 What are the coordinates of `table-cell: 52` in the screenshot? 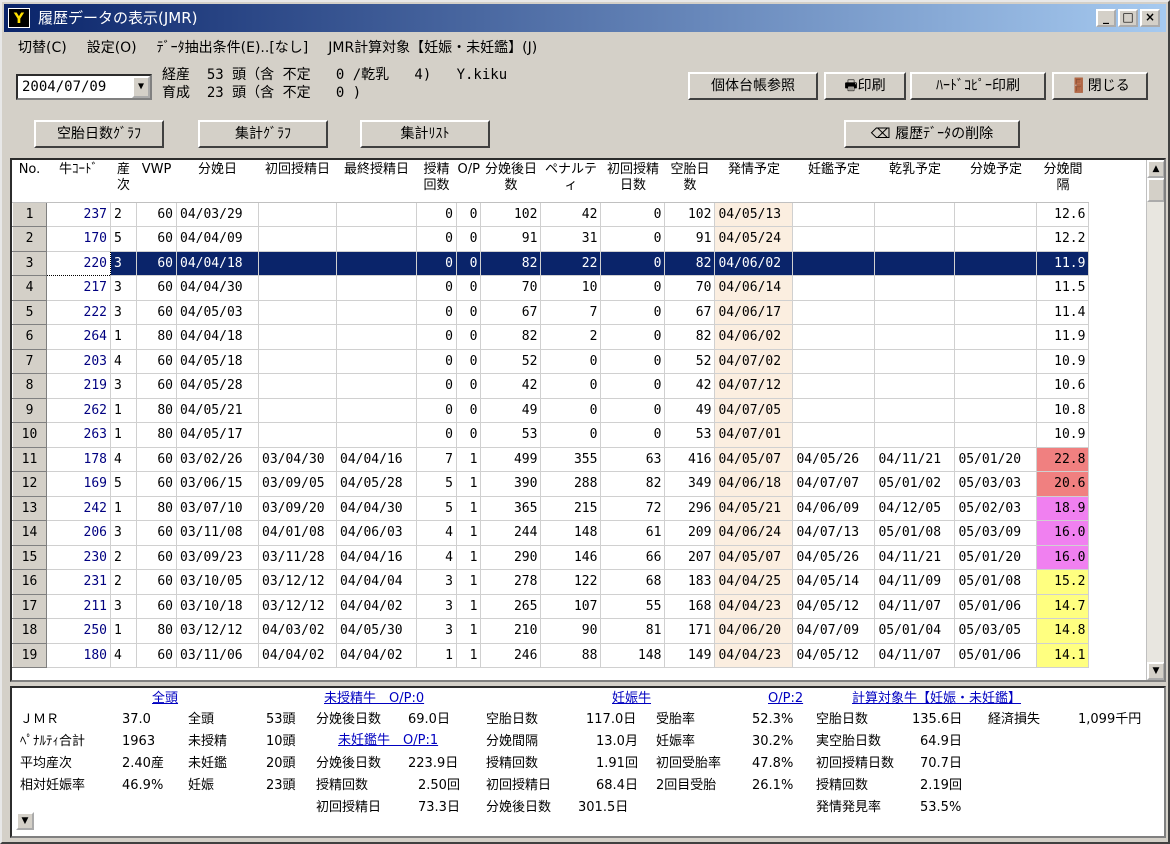 It's located at (511, 361).